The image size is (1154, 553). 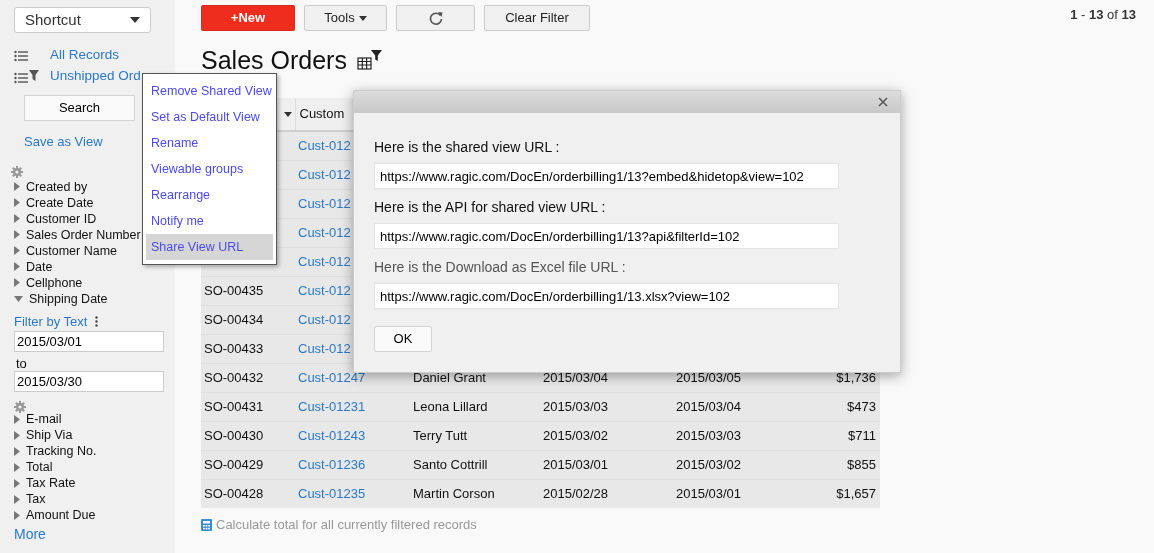 What do you see at coordinates (576, 464) in the screenshot?
I see `order-date: 2015/03/01` at bounding box center [576, 464].